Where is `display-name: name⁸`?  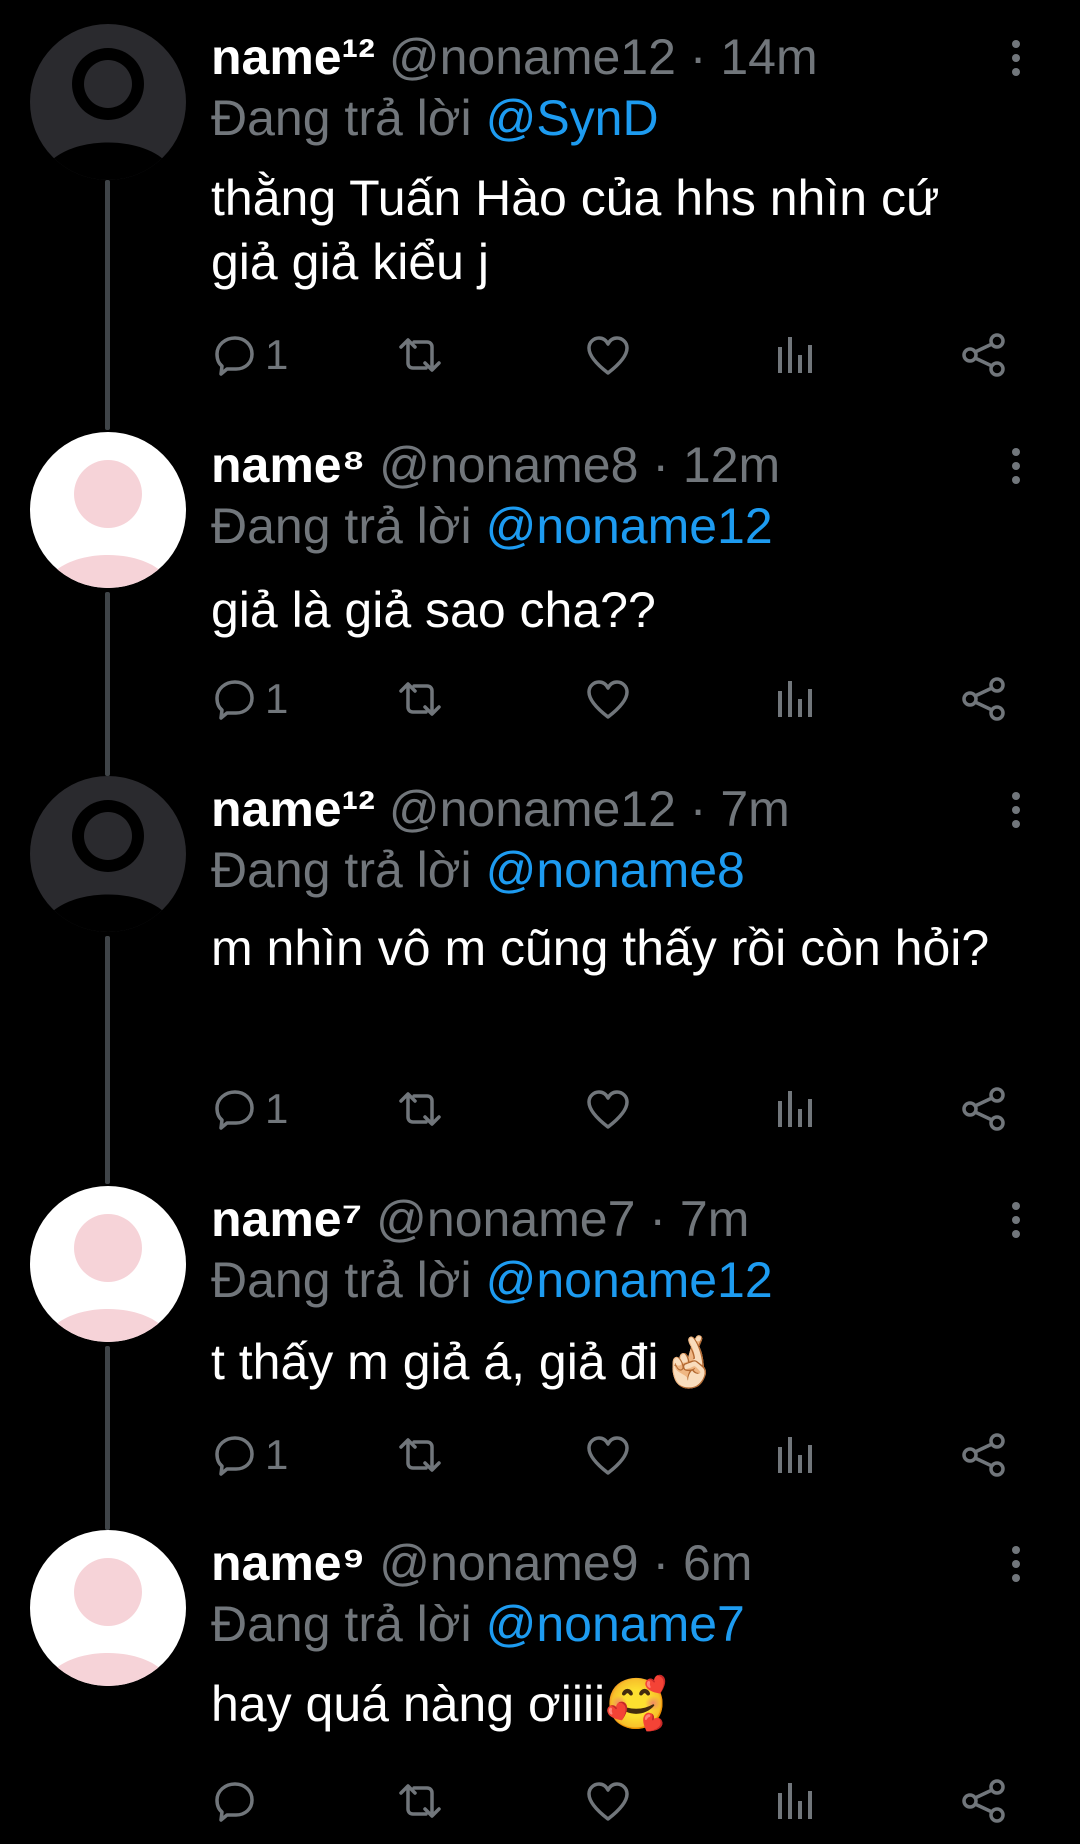
display-name: name⁸ is located at coordinates (288, 465).